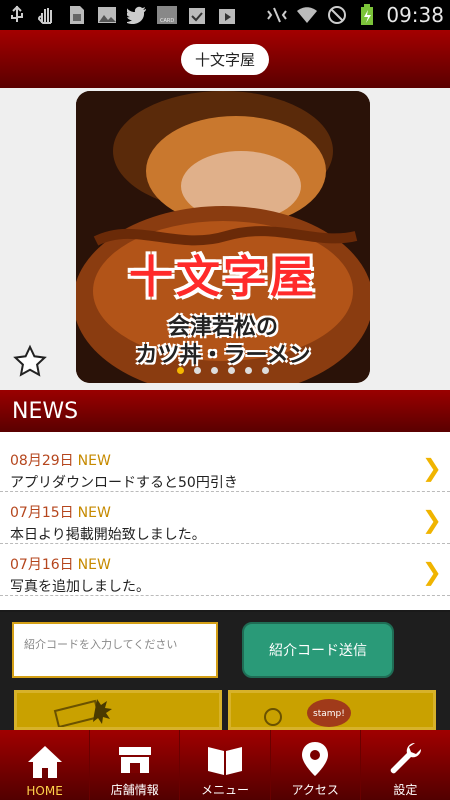 The width and height of the screenshot is (450, 800). I want to click on tab-access: アクセス, so click(316, 765).